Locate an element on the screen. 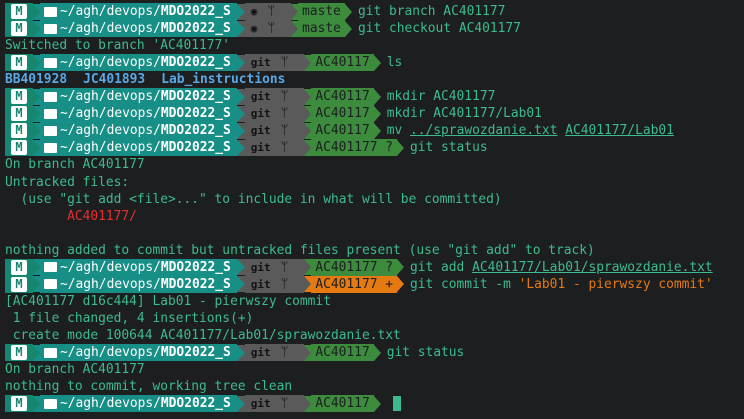  github-icon: ◉ is located at coordinates (254, 11).